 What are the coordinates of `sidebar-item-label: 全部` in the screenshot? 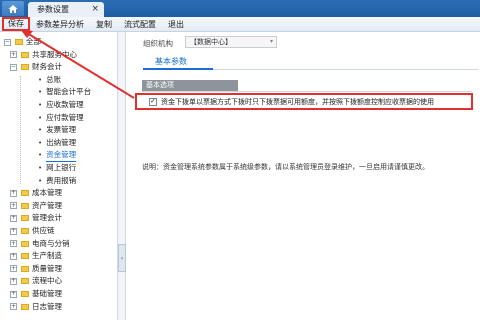 It's located at (33, 41).